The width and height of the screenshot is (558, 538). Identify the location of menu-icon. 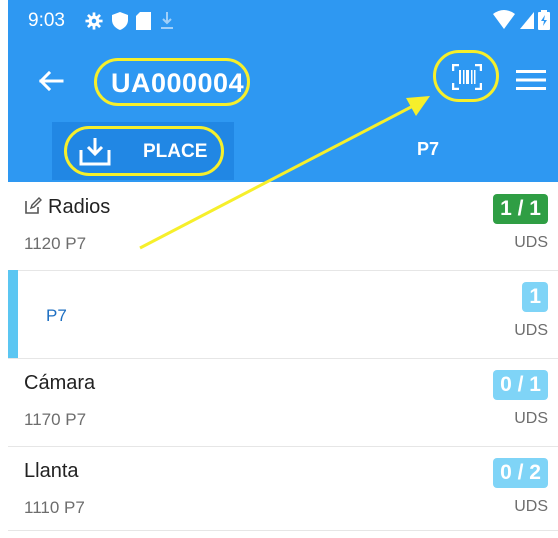
(531, 80).